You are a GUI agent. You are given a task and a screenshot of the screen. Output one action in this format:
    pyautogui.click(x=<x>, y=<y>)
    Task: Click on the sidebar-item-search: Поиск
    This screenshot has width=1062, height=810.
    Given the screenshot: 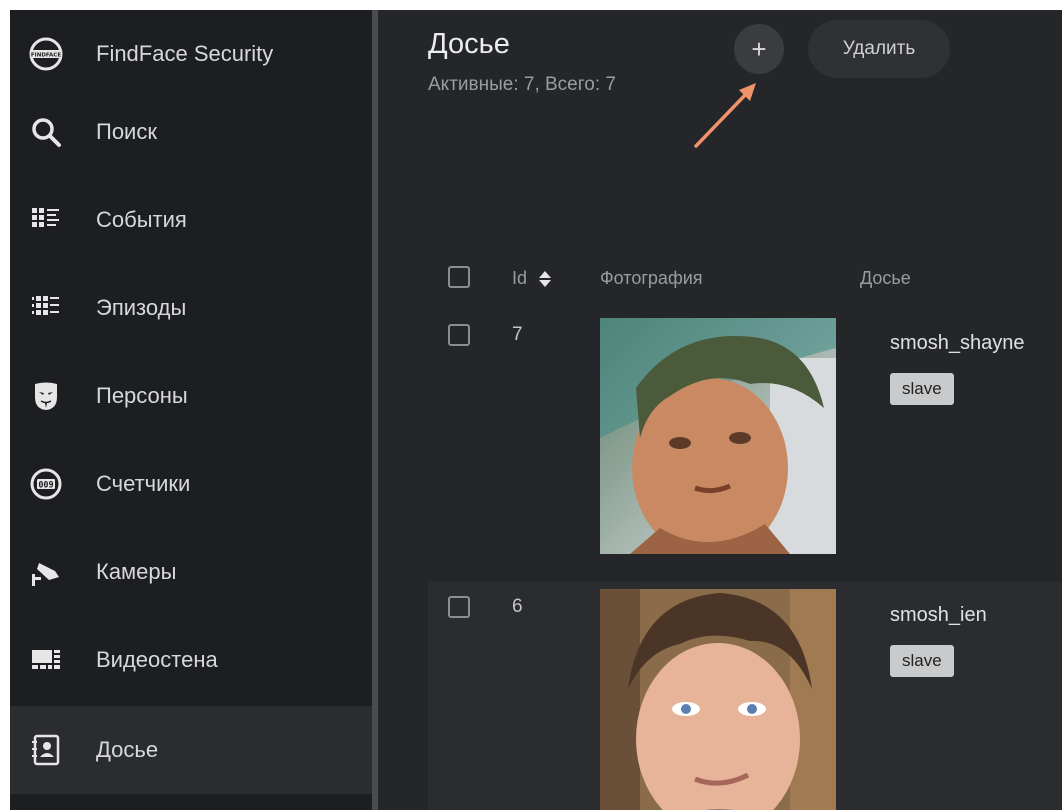 What is the action you would take?
    pyautogui.click(x=191, y=132)
    